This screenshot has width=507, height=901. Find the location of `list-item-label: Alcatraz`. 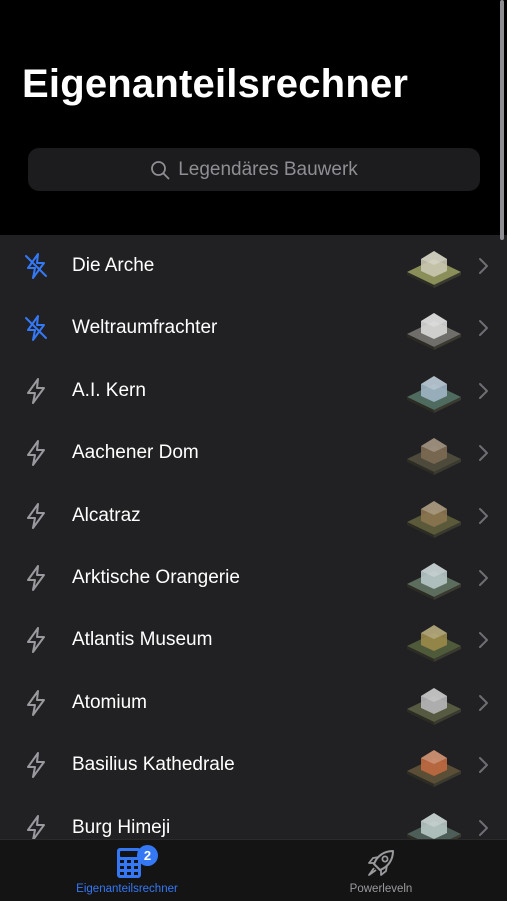

list-item-label: Alcatraz is located at coordinates (106, 515).